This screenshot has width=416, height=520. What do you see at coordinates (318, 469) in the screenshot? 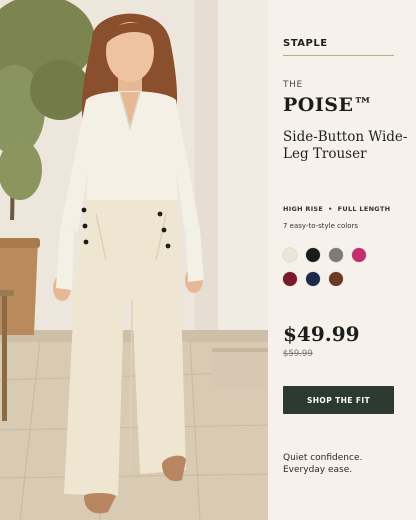
I see `tagline-line-2: Everyday ease.` at bounding box center [318, 469].